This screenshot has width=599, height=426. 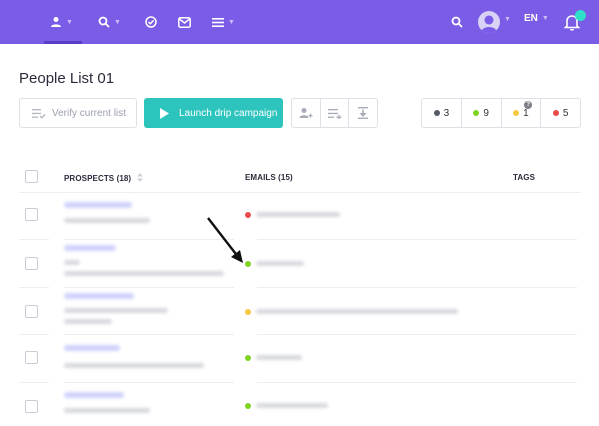 I want to click on column-header-emails: EMAILS (15), so click(x=269, y=177).